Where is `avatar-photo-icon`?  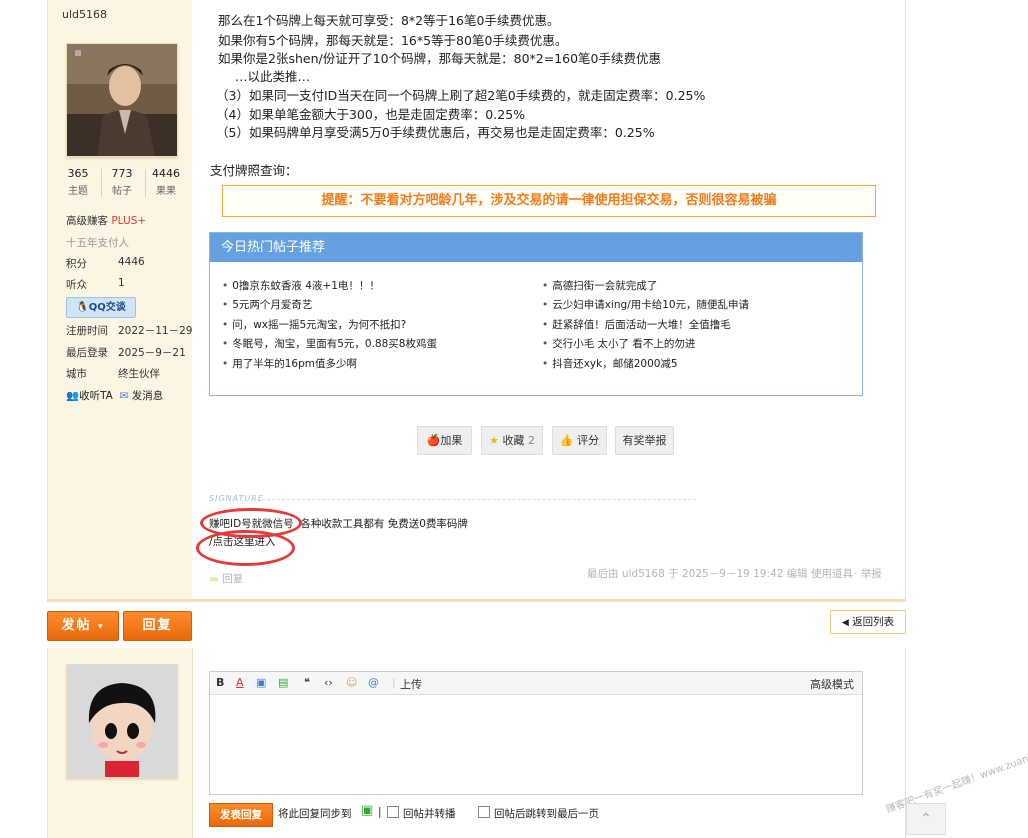
avatar-photo-icon is located at coordinates (122, 100).